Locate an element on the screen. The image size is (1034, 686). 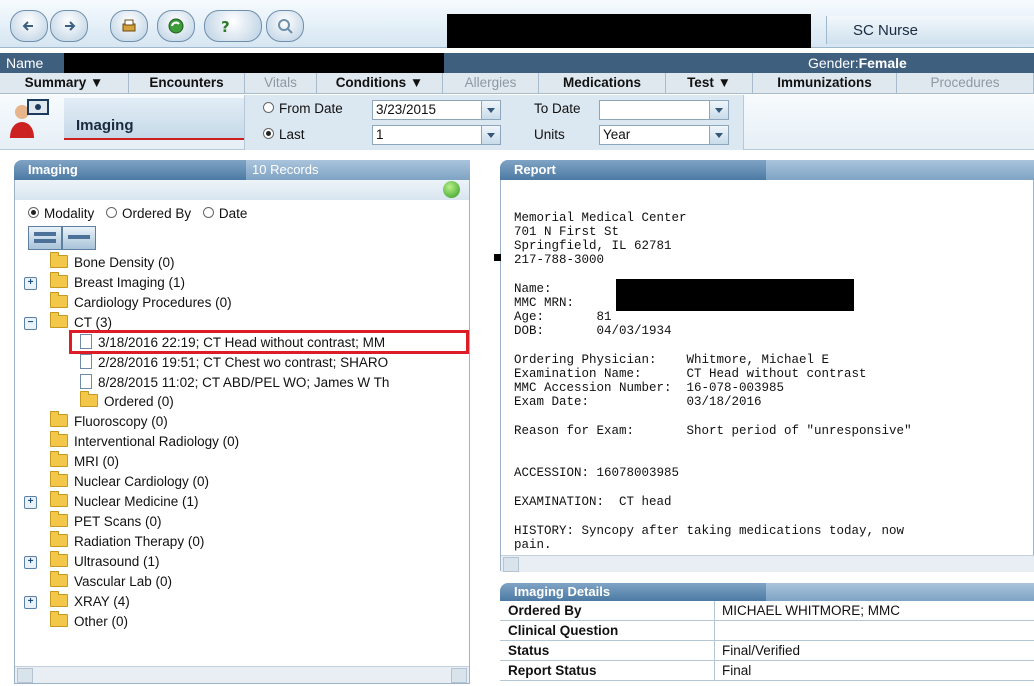
tree-other: Other (0) is located at coordinates (89, 621).